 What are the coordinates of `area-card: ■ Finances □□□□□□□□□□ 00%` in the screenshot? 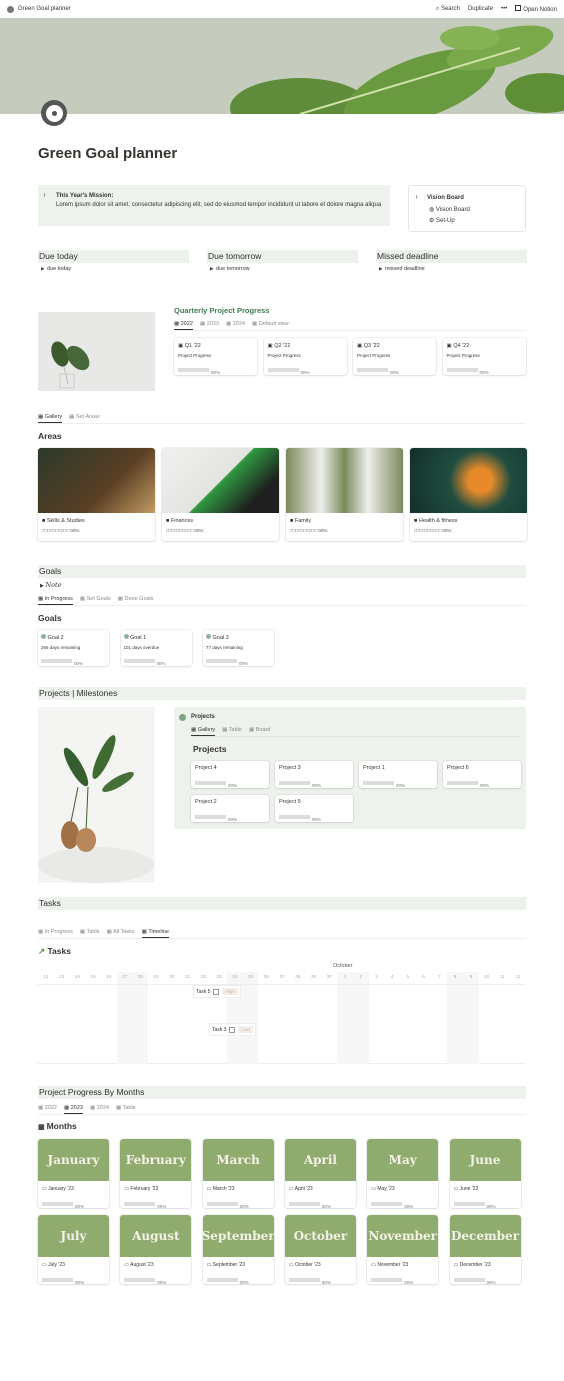 It's located at (220, 494).